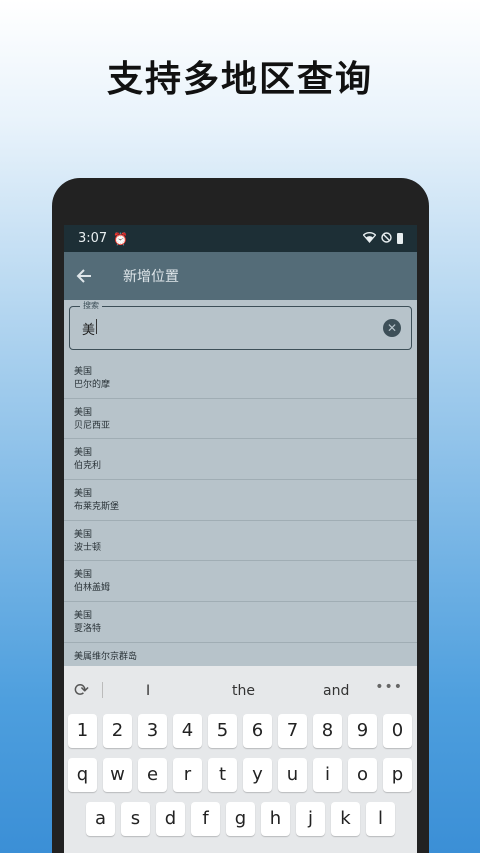 The image size is (480, 853). Describe the element at coordinates (82, 731) in the screenshot. I see `key-1: 1` at that location.